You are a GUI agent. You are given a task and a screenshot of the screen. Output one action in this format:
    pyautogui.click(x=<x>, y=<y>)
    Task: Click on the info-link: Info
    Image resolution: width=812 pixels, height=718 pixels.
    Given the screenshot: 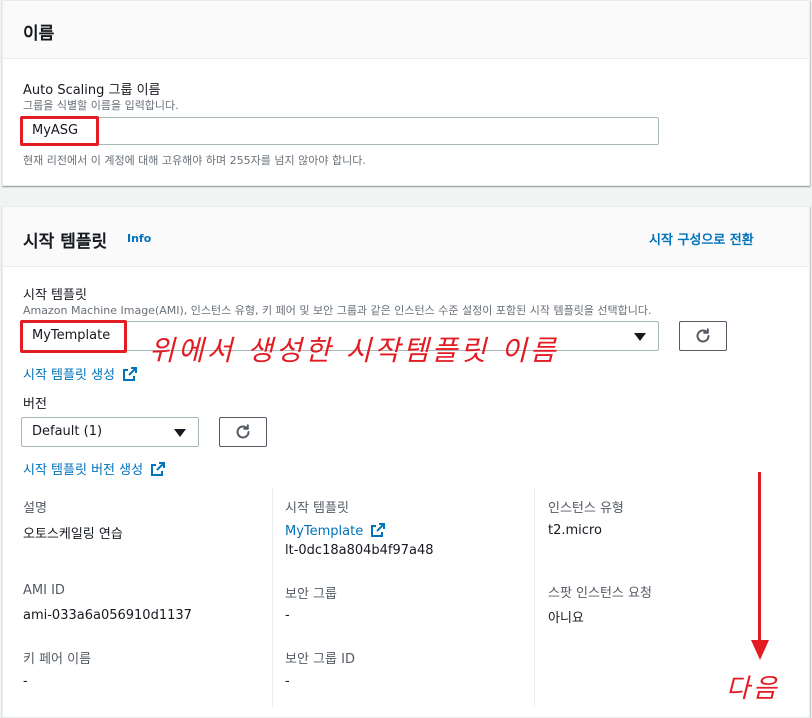 What is the action you would take?
    pyautogui.click(x=139, y=238)
    